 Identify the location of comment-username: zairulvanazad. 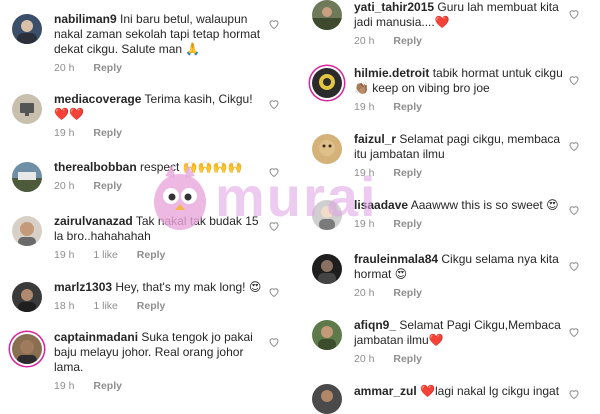
(93, 221).